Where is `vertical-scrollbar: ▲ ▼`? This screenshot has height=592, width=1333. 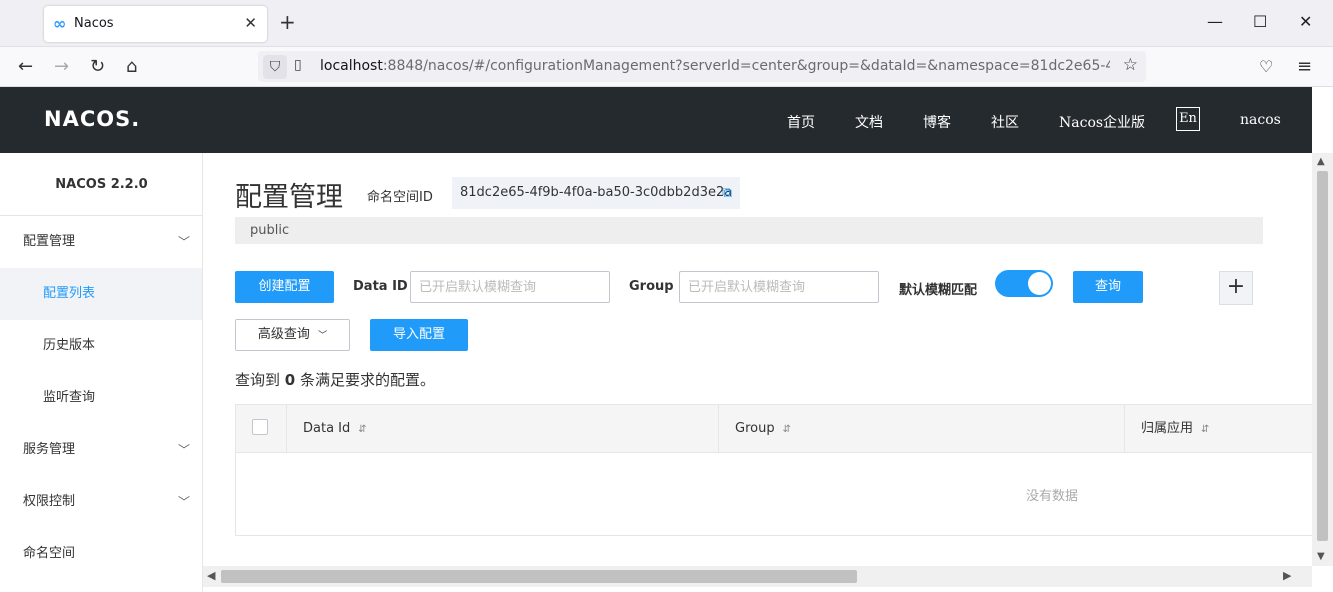
vertical-scrollbar: ▲ ▼ is located at coordinates (1322, 359).